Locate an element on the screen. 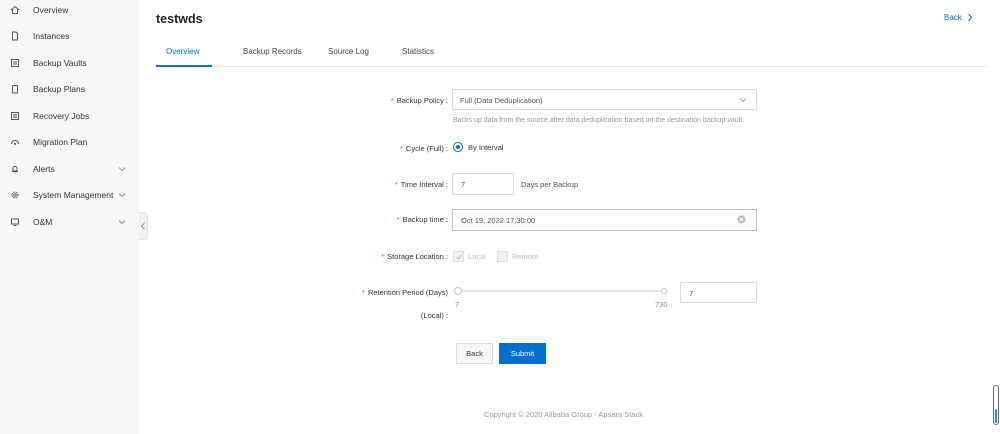 This screenshot has width=1000, height=434. sidebar-item-backup-vaults: Backup Vaults is located at coordinates (69, 63).